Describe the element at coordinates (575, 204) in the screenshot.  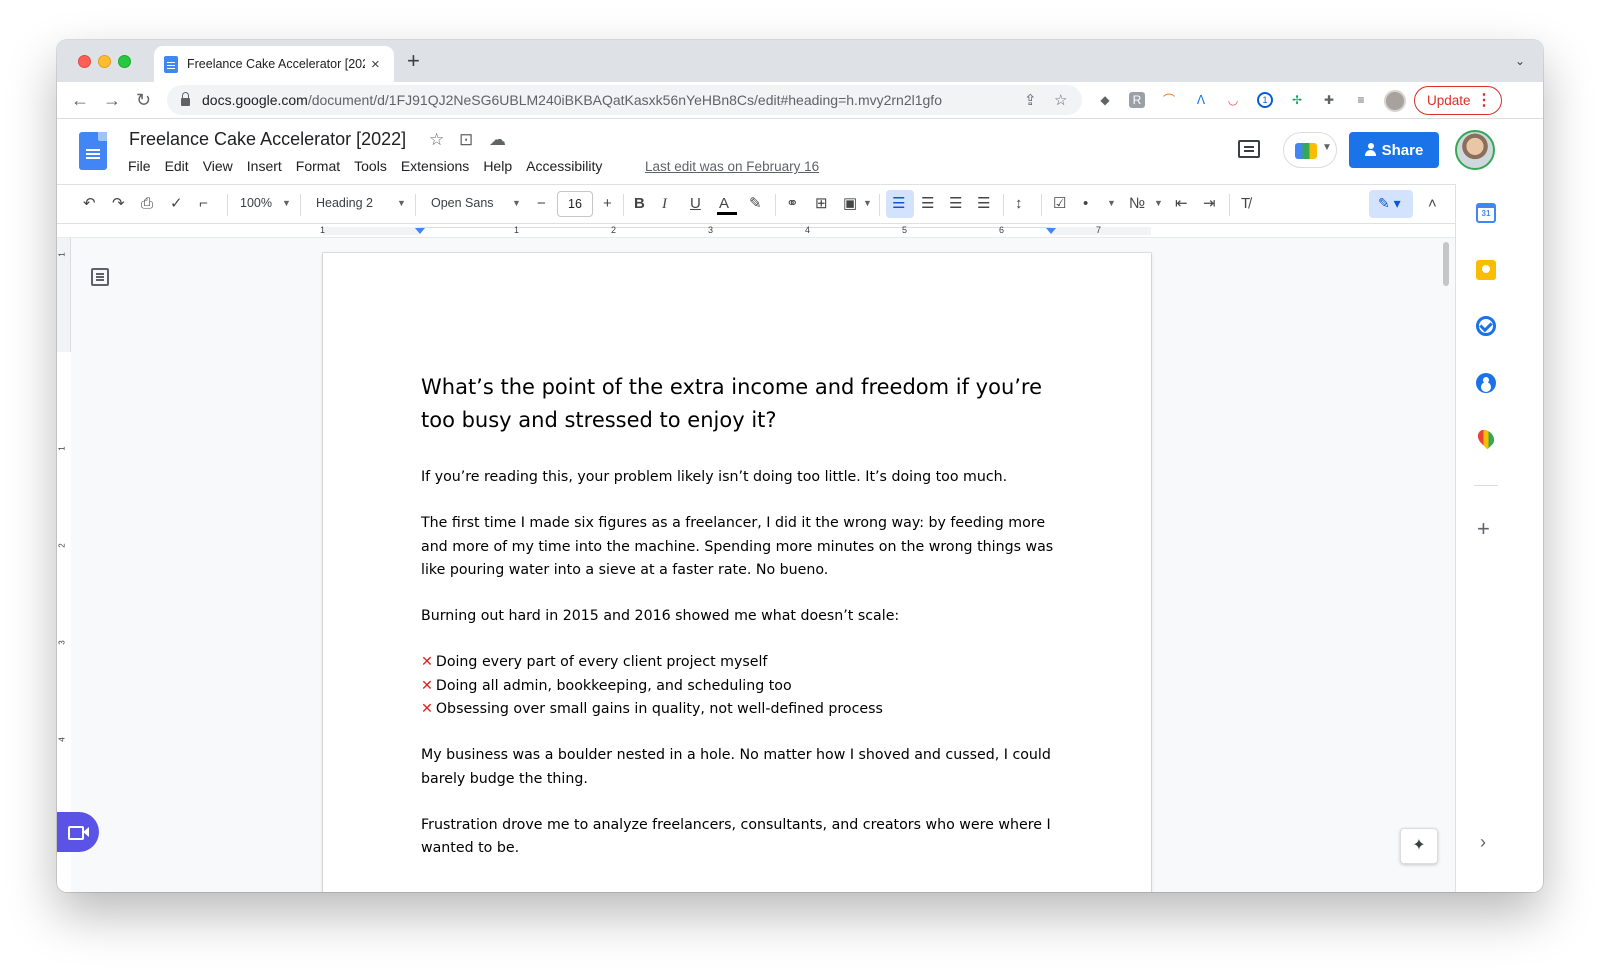
I see `font-size-input: 16` at that location.